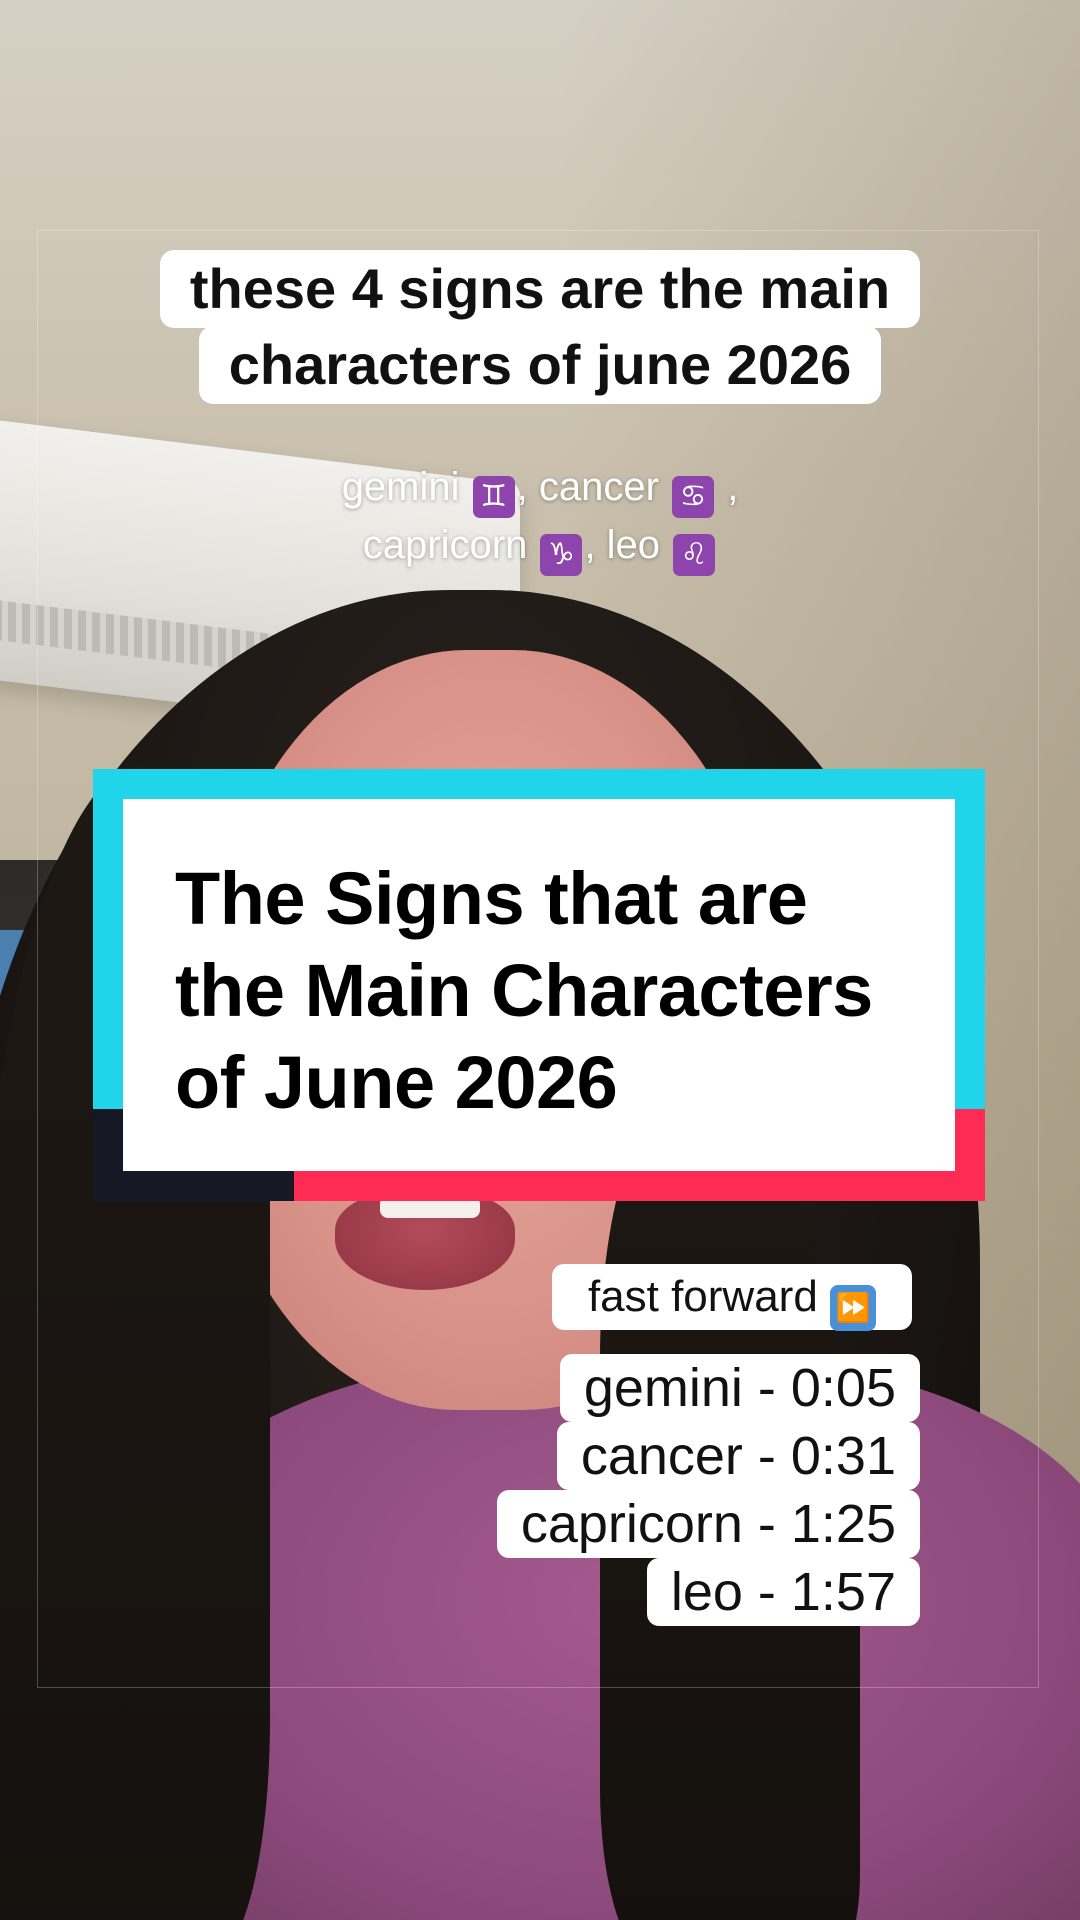  What do you see at coordinates (702, 1296) in the screenshot?
I see `fast-forward-text: fast forward` at bounding box center [702, 1296].